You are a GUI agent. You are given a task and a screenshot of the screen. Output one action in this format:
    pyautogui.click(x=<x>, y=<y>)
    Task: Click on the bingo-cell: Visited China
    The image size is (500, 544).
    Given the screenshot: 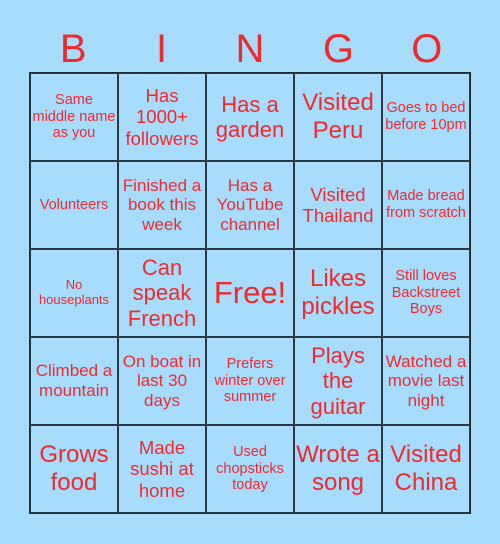 What is the action you would take?
    pyautogui.click(x=426, y=469)
    